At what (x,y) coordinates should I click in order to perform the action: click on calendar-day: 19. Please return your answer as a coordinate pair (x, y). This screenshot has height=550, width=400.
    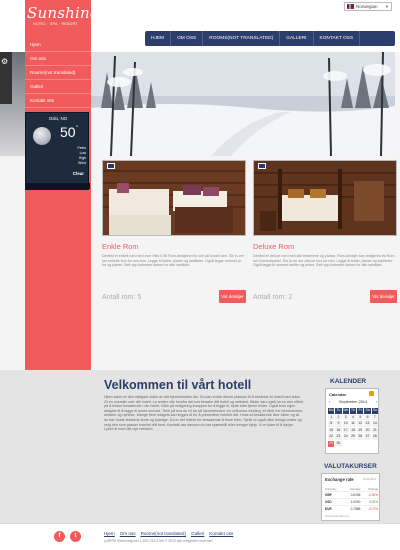
    Looking at the image, I should click on (360, 430).